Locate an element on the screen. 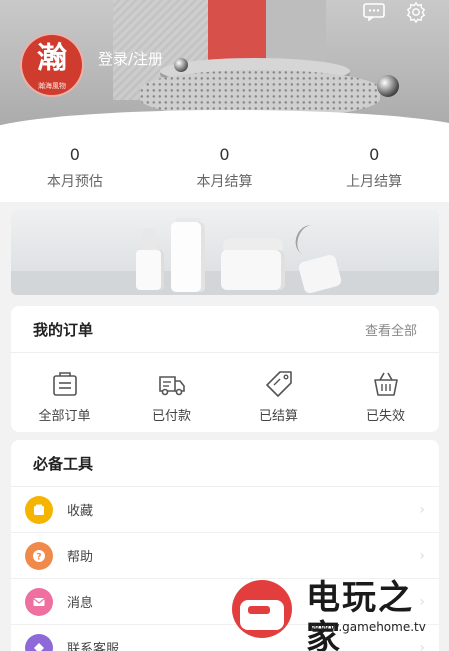  favorite-icon is located at coordinates (39, 509).